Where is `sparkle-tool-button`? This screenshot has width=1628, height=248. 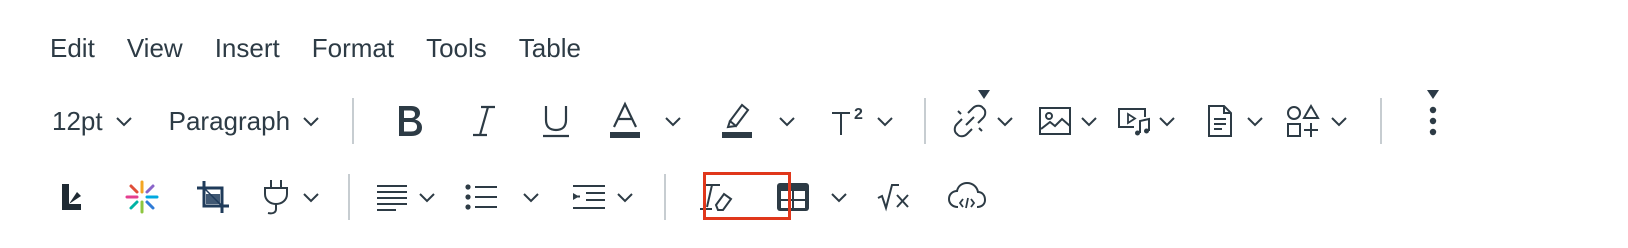 sparkle-tool-button is located at coordinates (142, 197).